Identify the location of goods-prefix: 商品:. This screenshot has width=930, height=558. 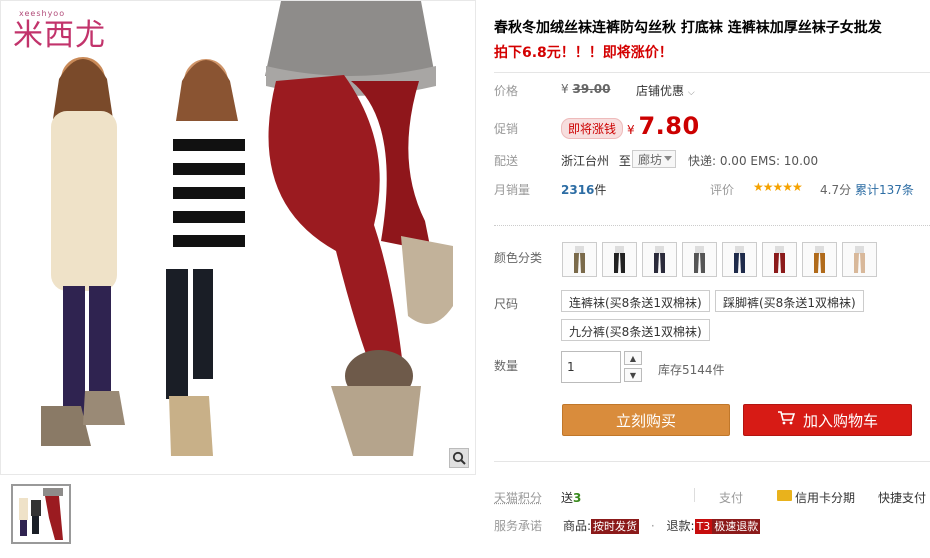
(577, 526).